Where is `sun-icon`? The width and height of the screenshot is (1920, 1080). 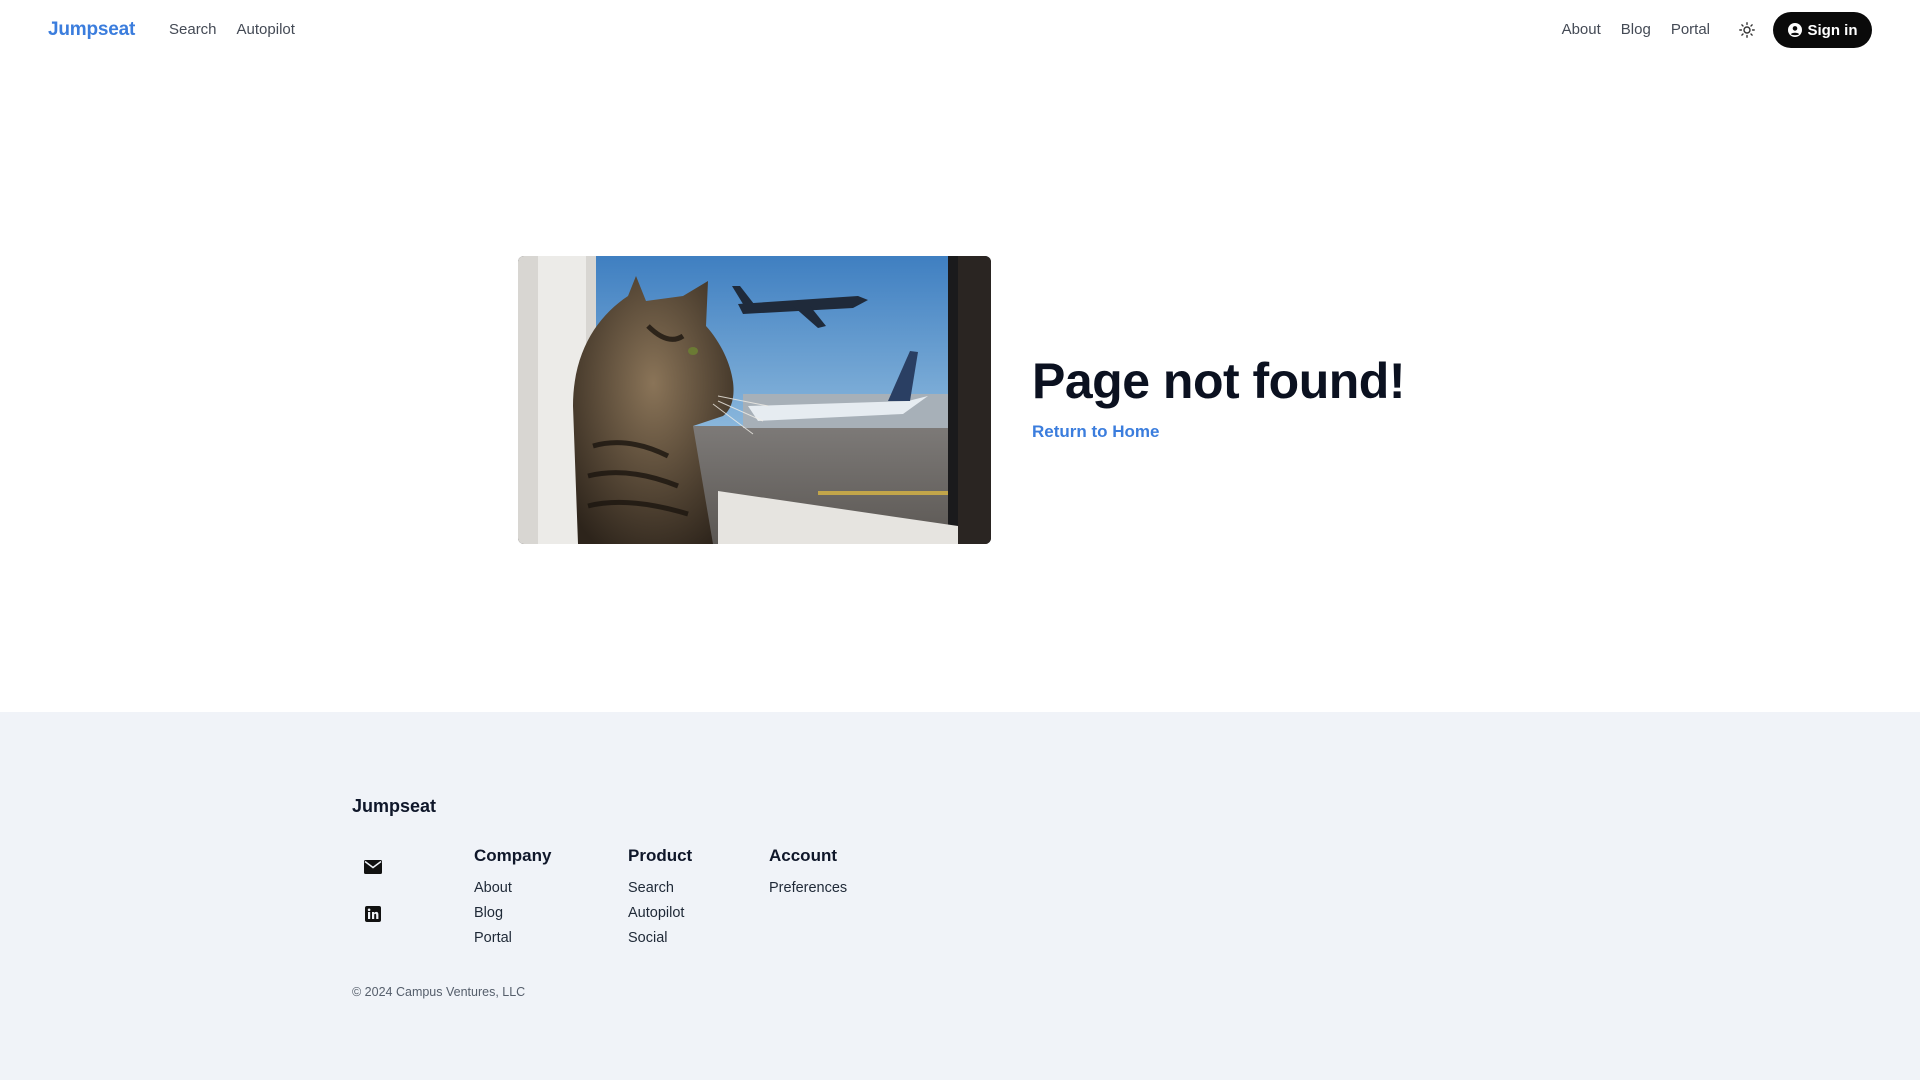
sun-icon is located at coordinates (1747, 30).